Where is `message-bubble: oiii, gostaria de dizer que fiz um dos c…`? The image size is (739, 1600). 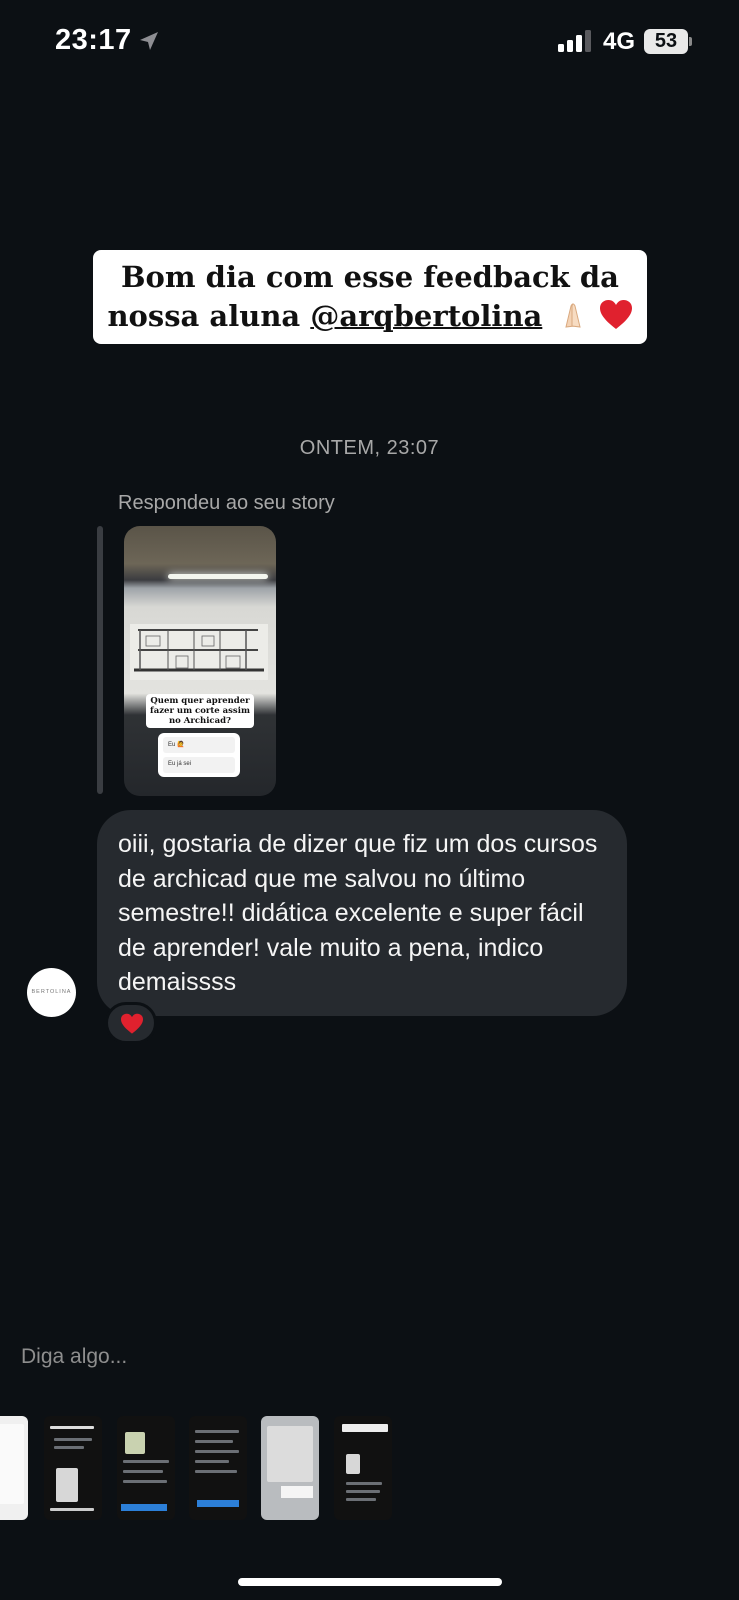
message-bubble: oiii, gostaria de dizer que fiz um dos c… is located at coordinates (362, 913).